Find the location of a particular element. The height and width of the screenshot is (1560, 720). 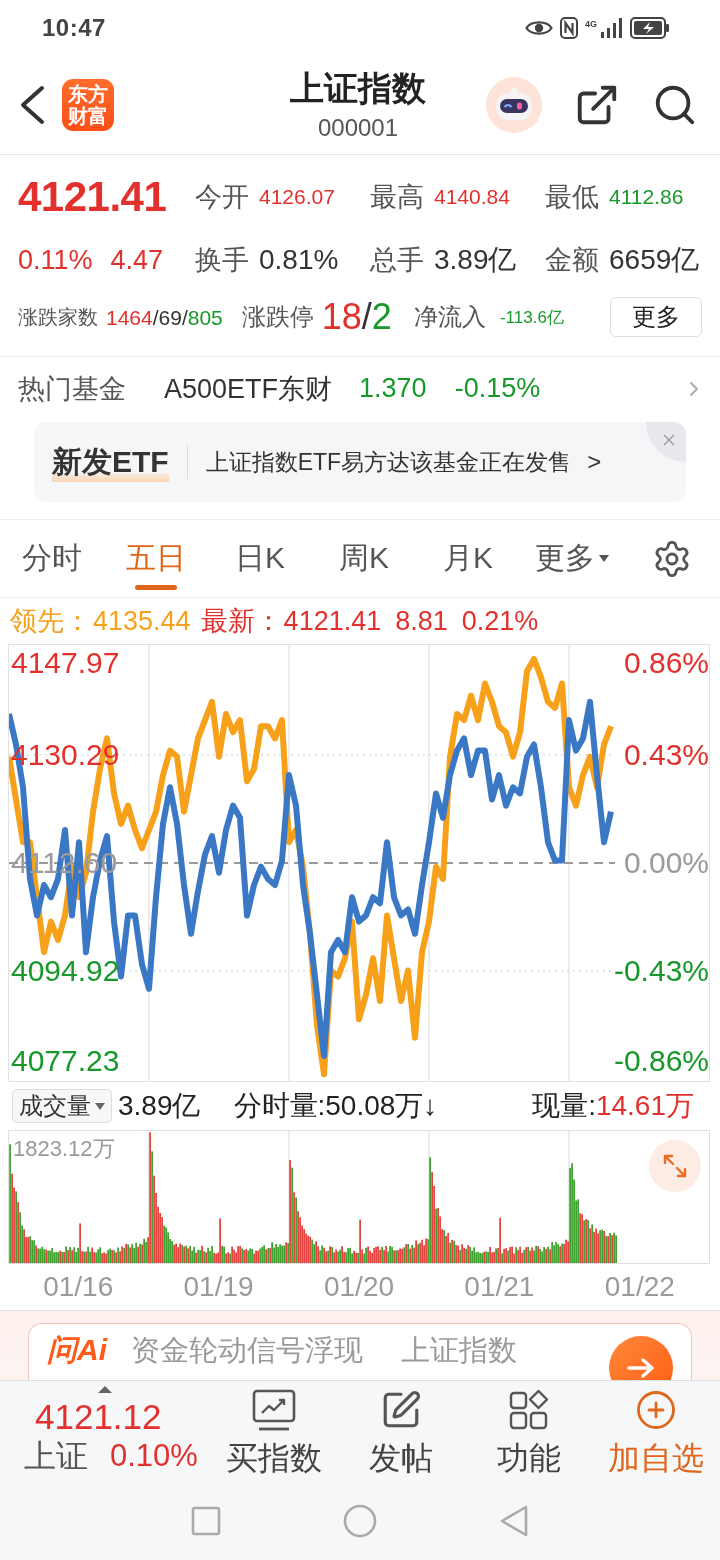

nfc-icon is located at coordinates (569, 27).